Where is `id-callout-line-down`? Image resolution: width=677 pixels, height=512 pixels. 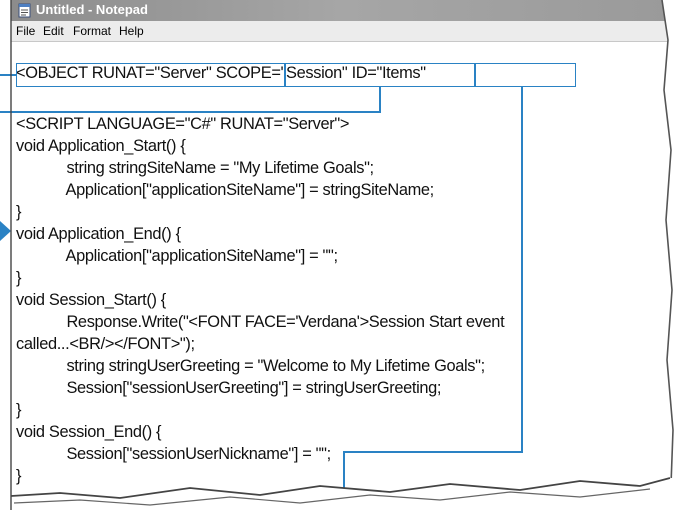 id-callout-line-down is located at coordinates (344, 481).